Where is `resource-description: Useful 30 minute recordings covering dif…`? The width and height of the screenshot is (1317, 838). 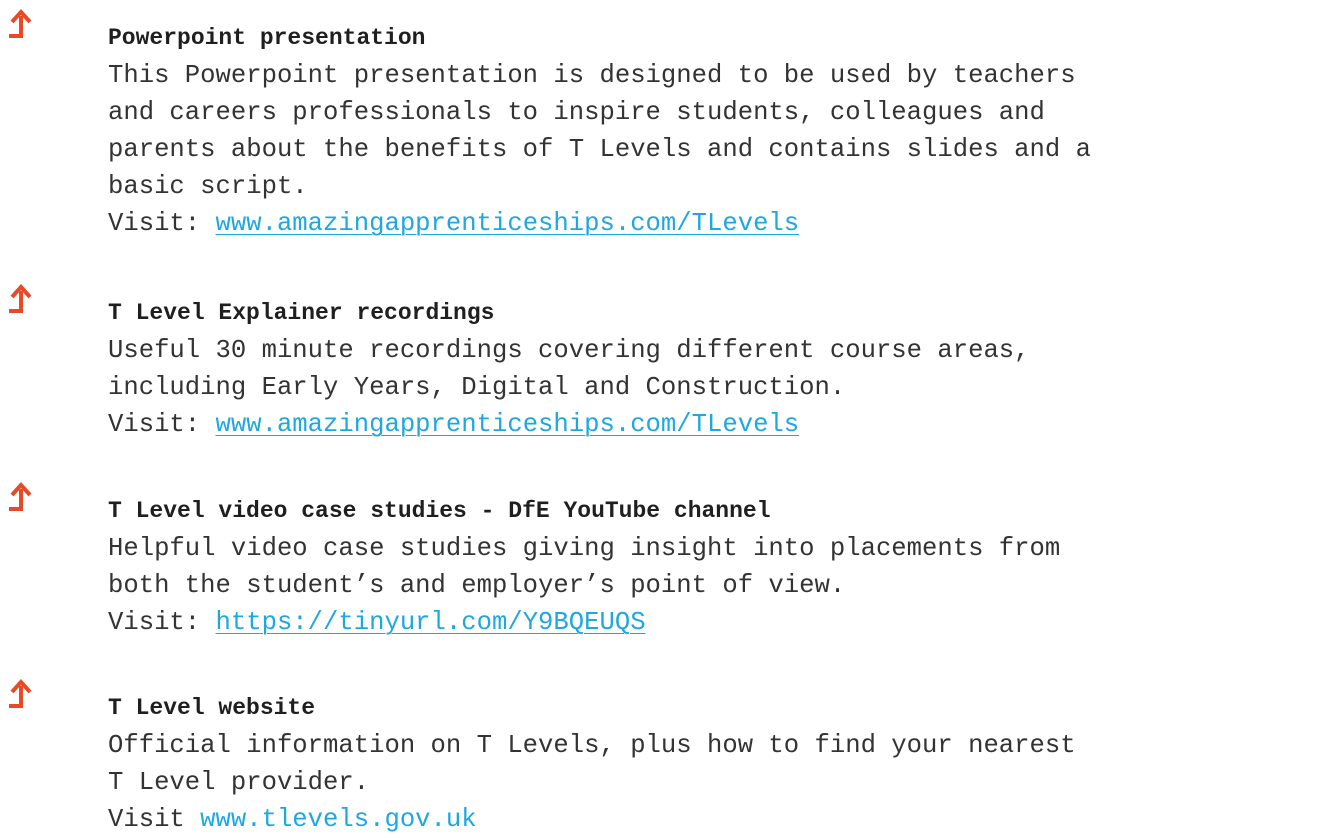
resource-description: Useful 30 minute recordings covering dif… is located at coordinates (569, 369).